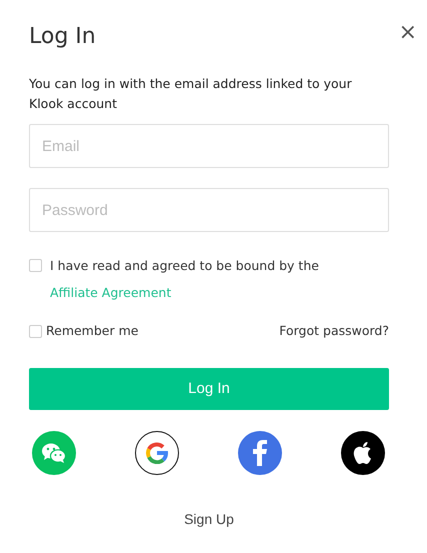 This screenshot has height=553, width=427. Describe the element at coordinates (334, 332) in the screenshot. I see `forgot-password-link: Forgot password?` at that location.